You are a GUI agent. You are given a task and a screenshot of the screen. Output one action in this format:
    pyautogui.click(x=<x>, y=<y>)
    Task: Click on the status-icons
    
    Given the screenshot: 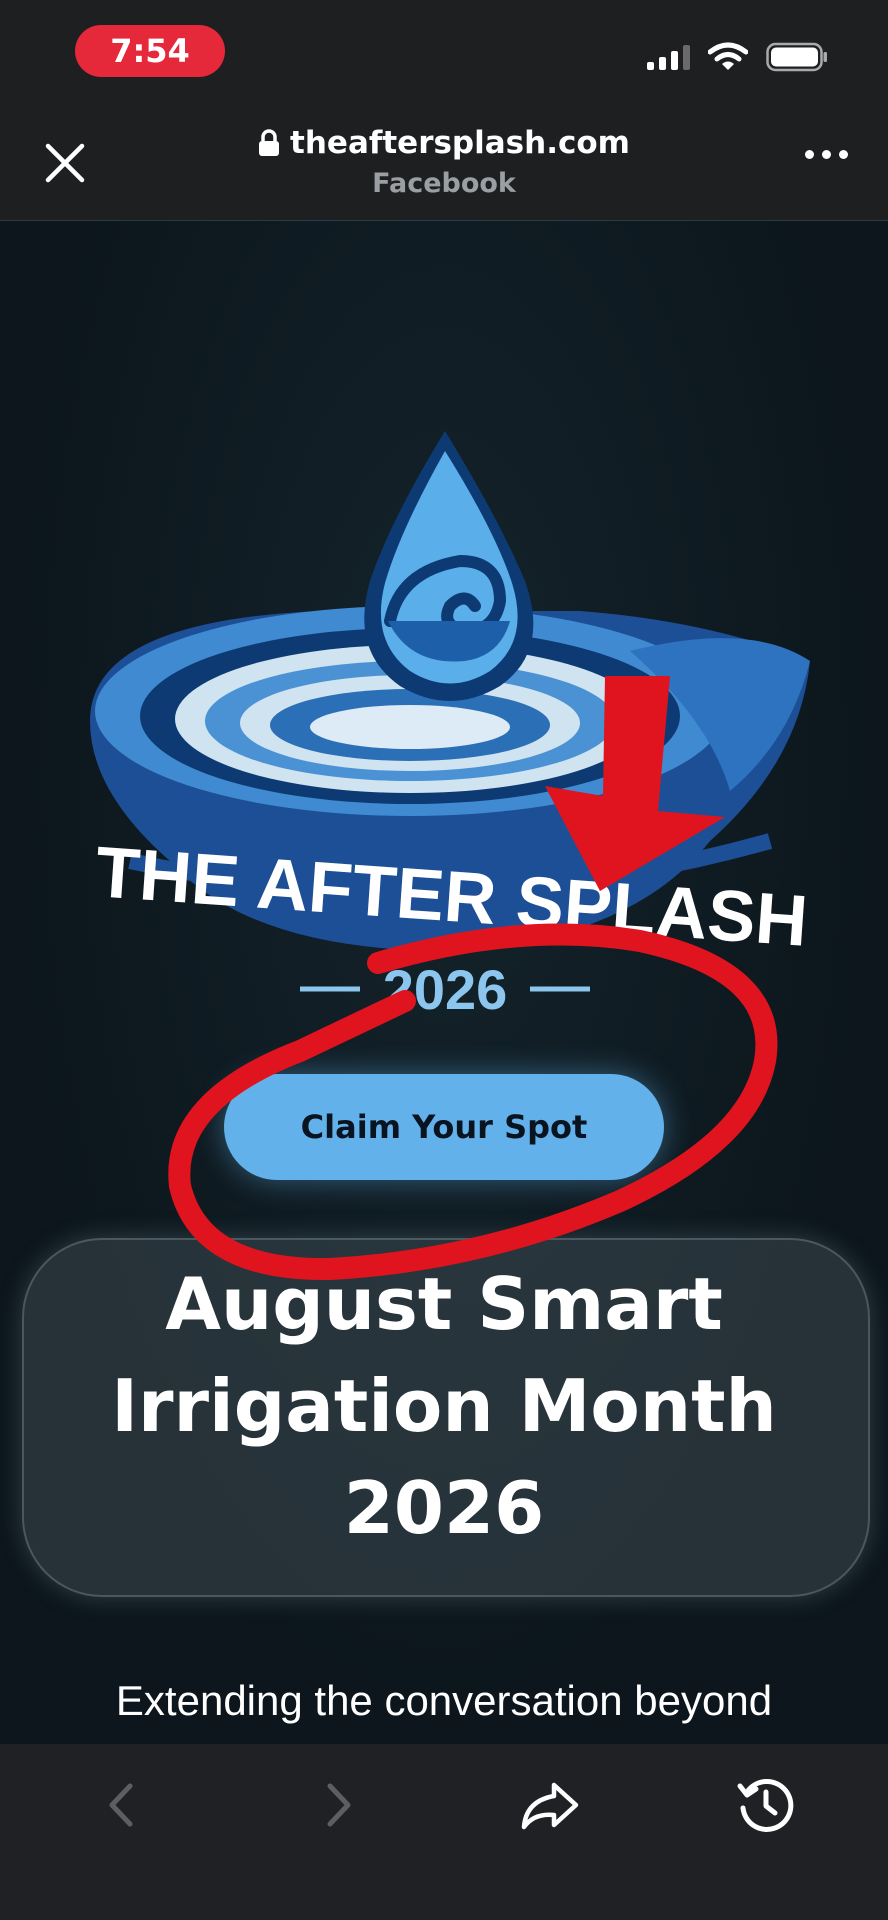 What is the action you would take?
    pyautogui.click(x=737, y=57)
    